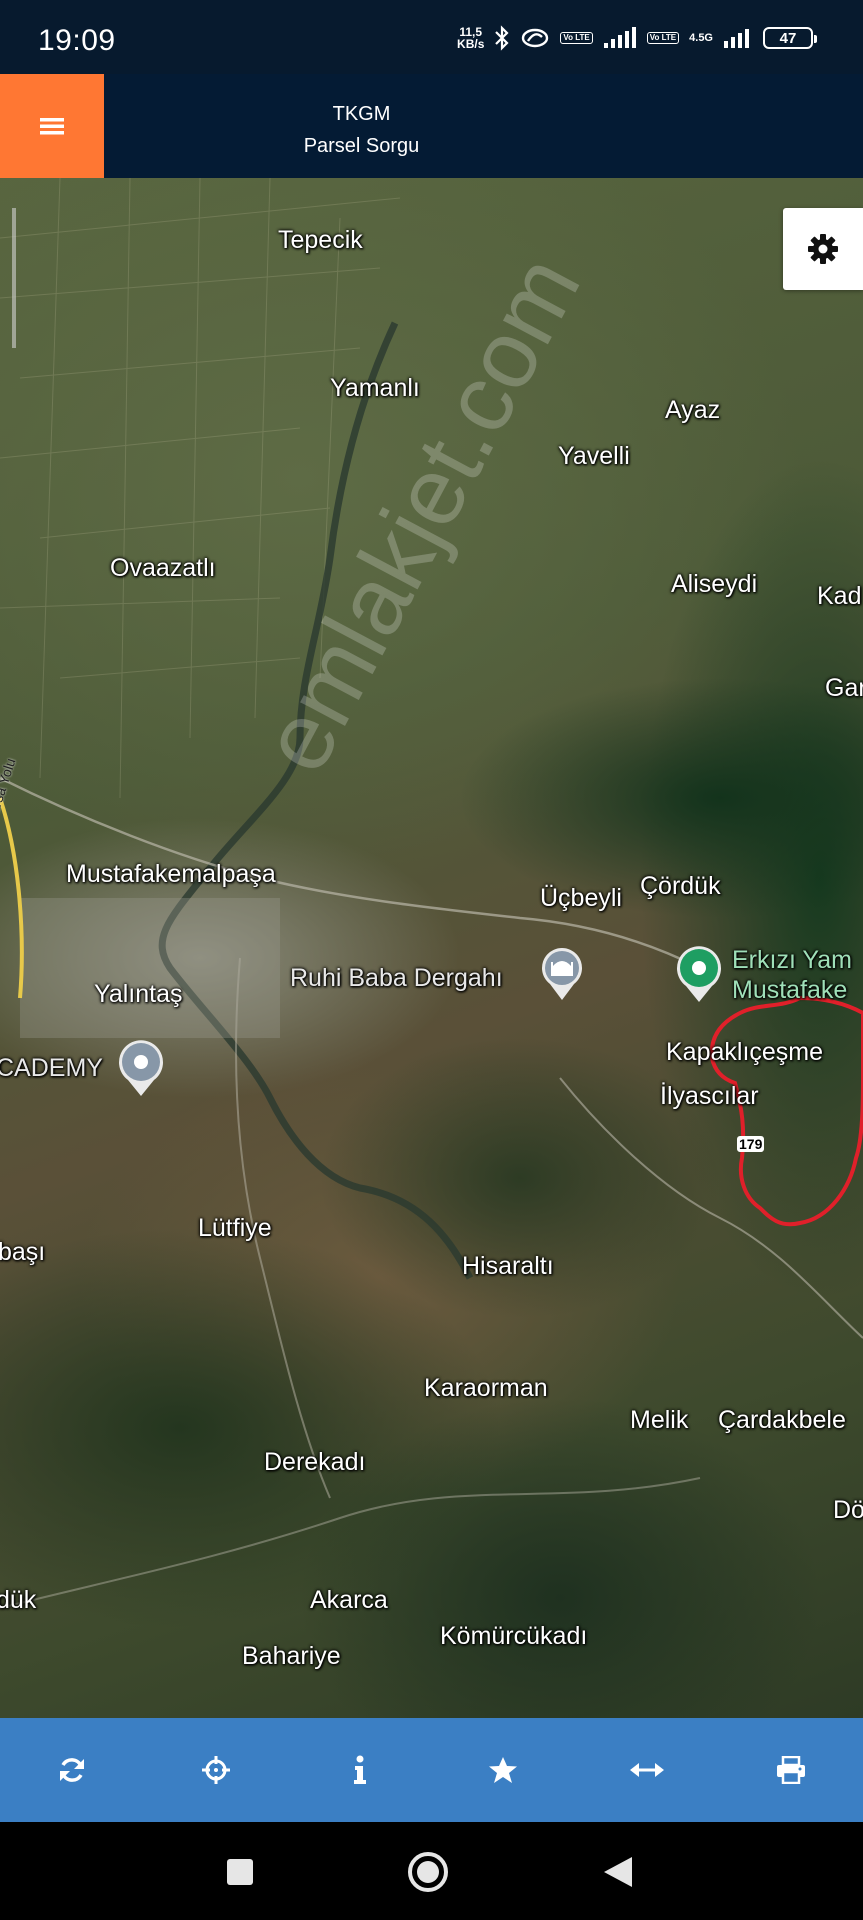 Image resolution: width=863 pixels, height=1920 pixels. I want to click on title-line-1: TKGM, so click(361, 114).